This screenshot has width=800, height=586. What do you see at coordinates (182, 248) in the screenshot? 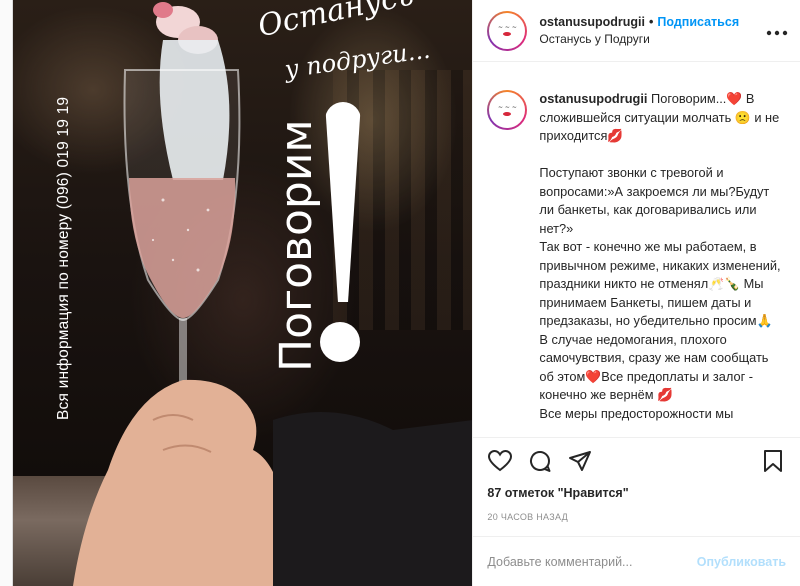
I see `champagne-liquid` at bounding box center [182, 248].